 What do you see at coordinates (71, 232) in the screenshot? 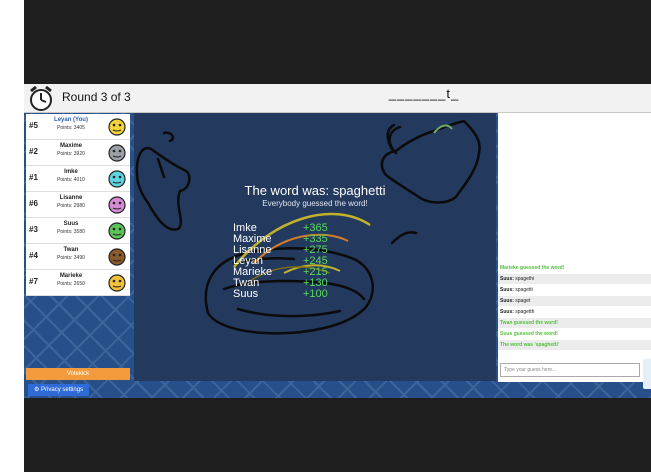
I see `player-points: Points: 3580` at bounding box center [71, 232].